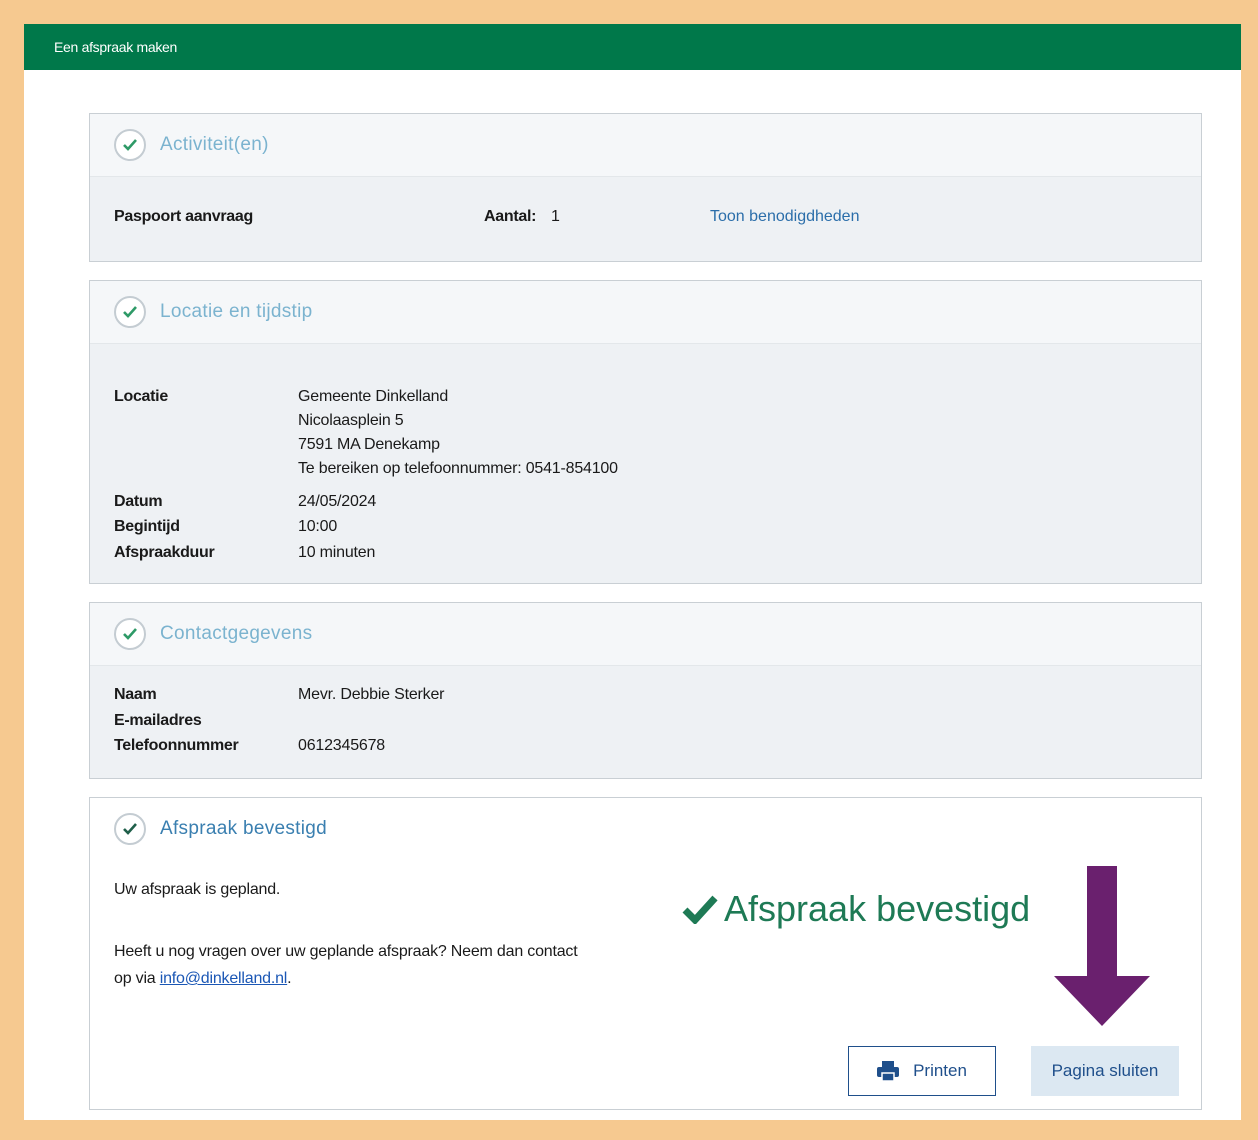 Image resolution: width=1258 pixels, height=1140 pixels. What do you see at coordinates (645, 829) in the screenshot?
I see `confirmation-card-header: Afspraak bevestigd` at bounding box center [645, 829].